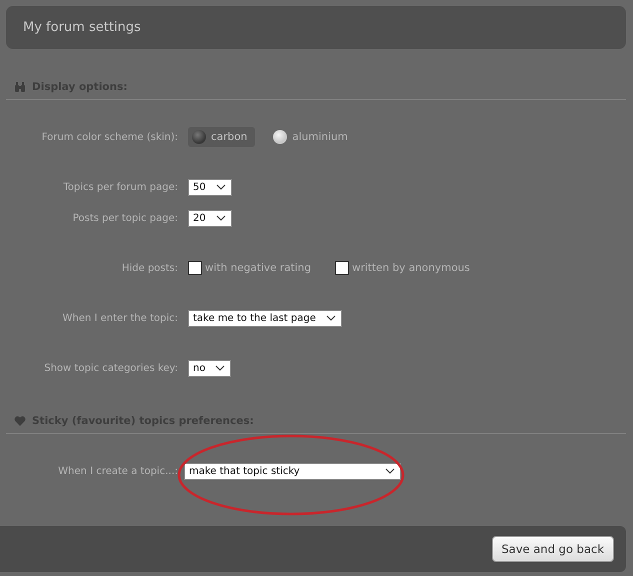 The width and height of the screenshot is (633, 576). I want to click on binoculars-icon, so click(20, 87).